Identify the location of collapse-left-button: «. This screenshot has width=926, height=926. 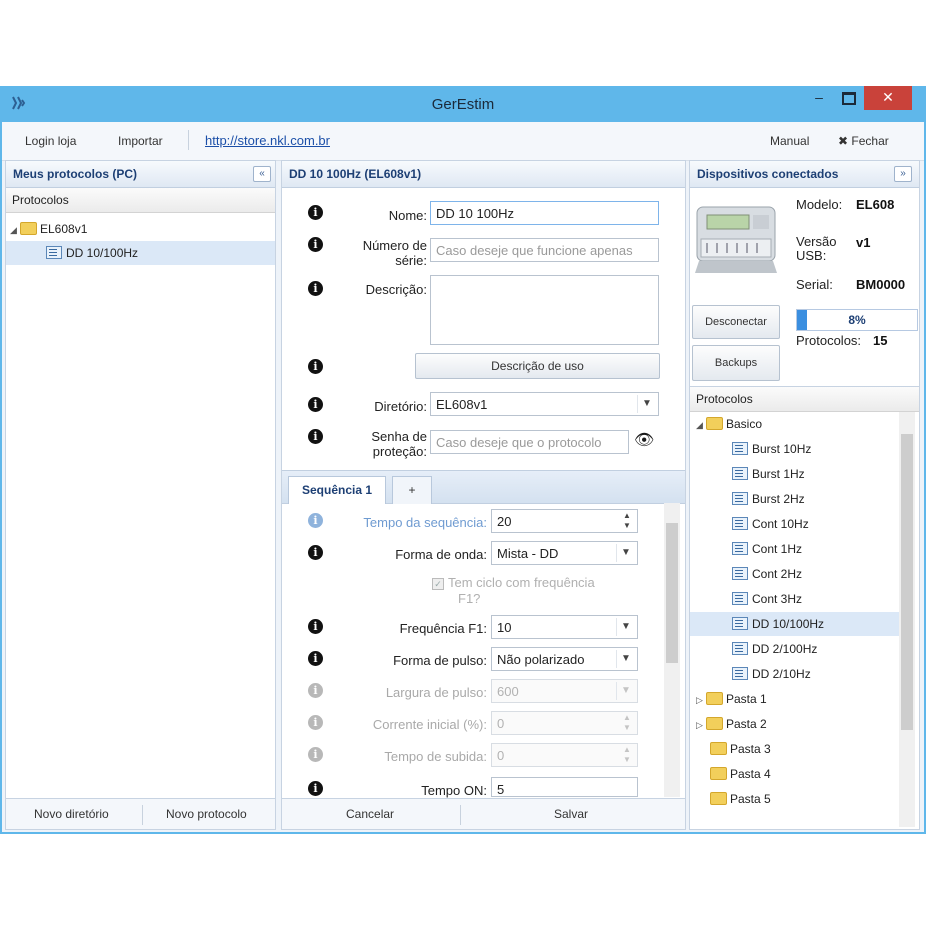
(262, 174).